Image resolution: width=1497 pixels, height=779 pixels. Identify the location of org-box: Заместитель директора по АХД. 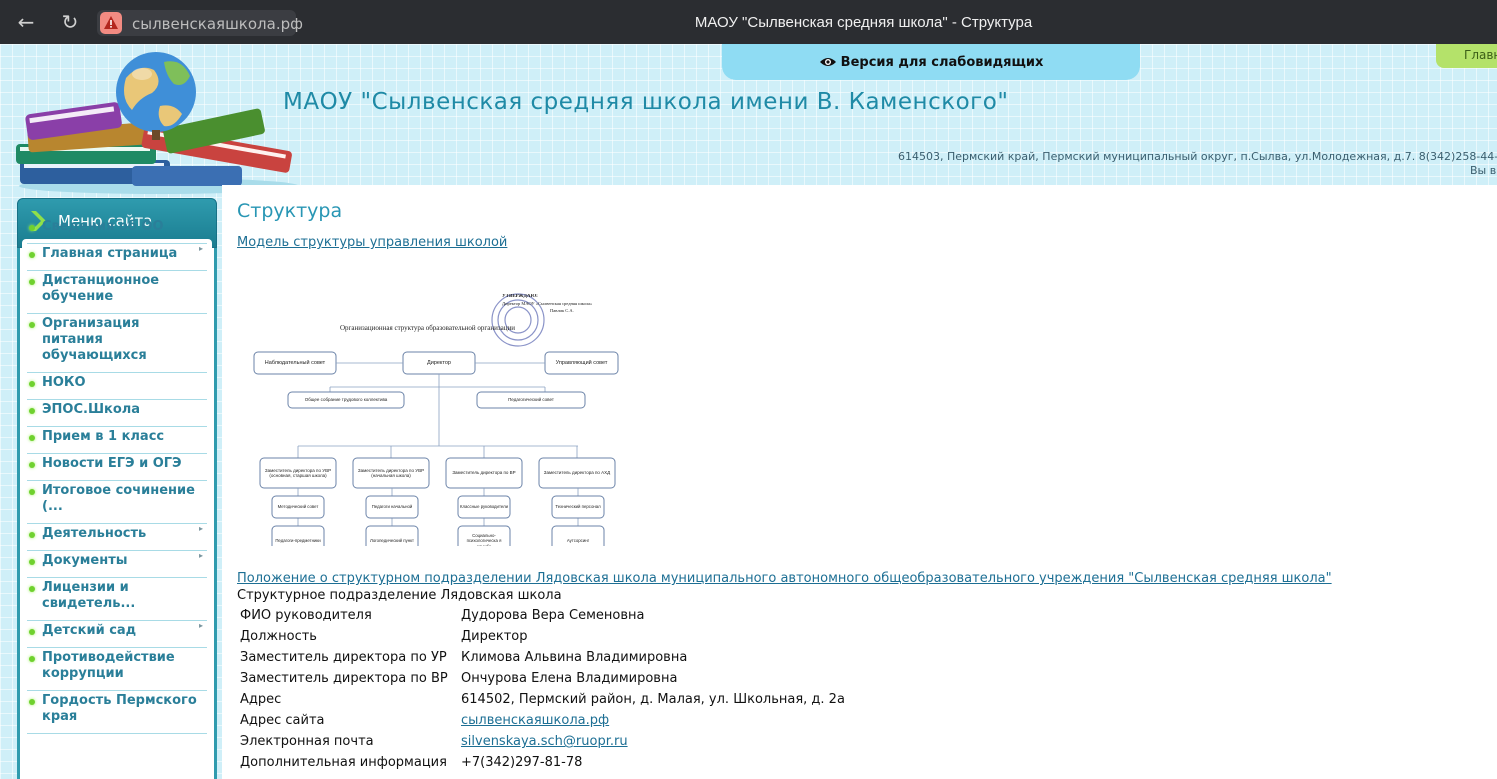
(577, 473).